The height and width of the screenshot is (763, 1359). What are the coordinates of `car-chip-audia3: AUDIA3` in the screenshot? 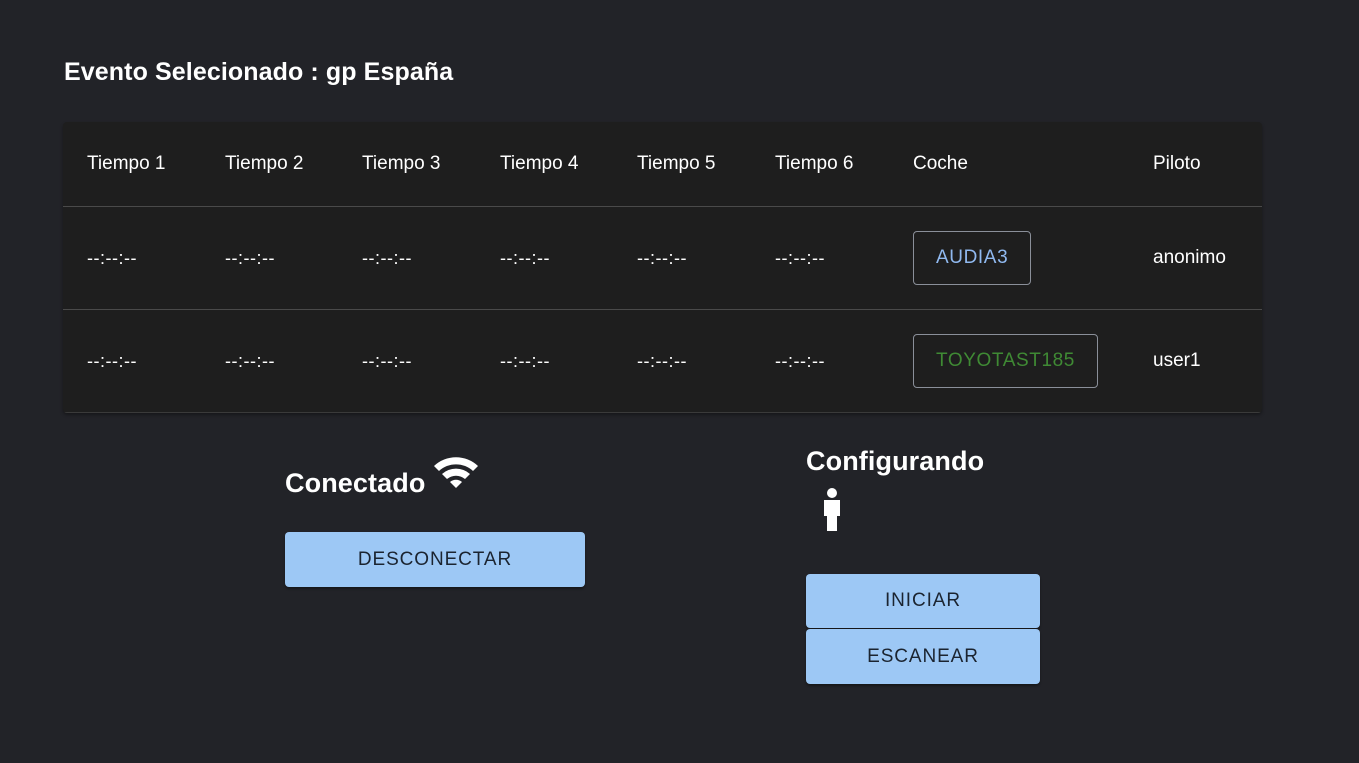 It's located at (972, 258).